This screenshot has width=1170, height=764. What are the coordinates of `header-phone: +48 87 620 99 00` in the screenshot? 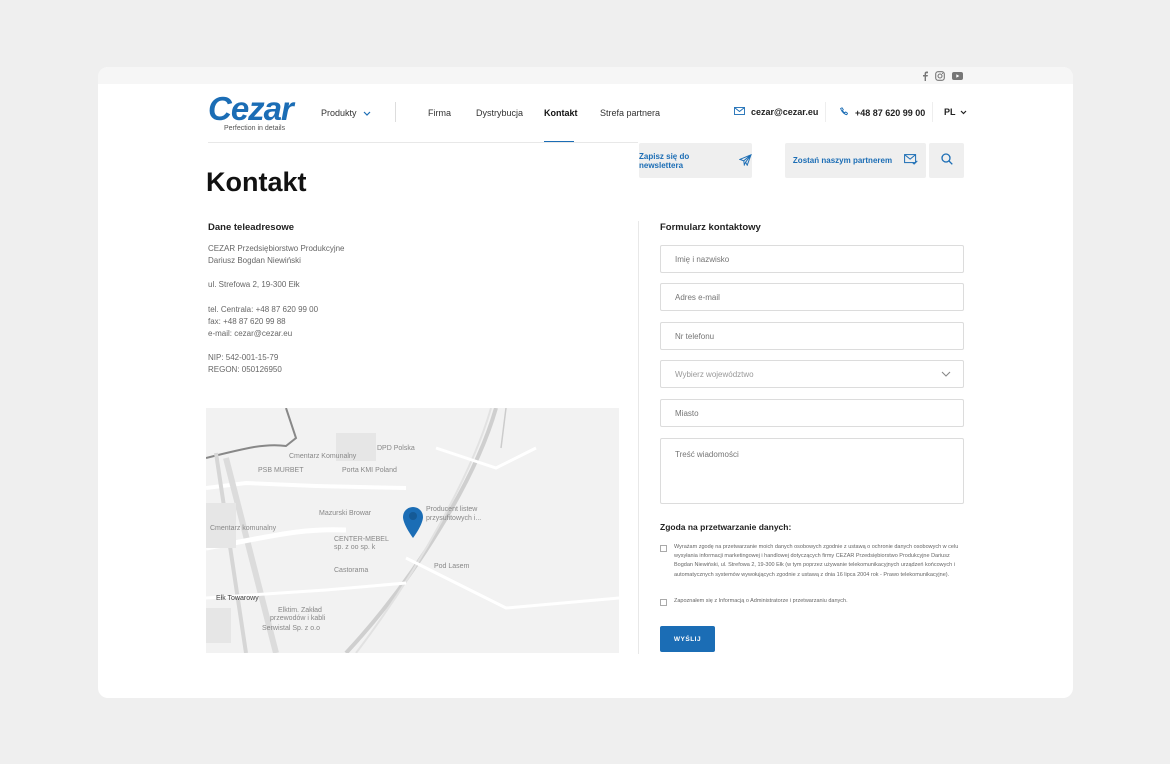 It's located at (882, 112).